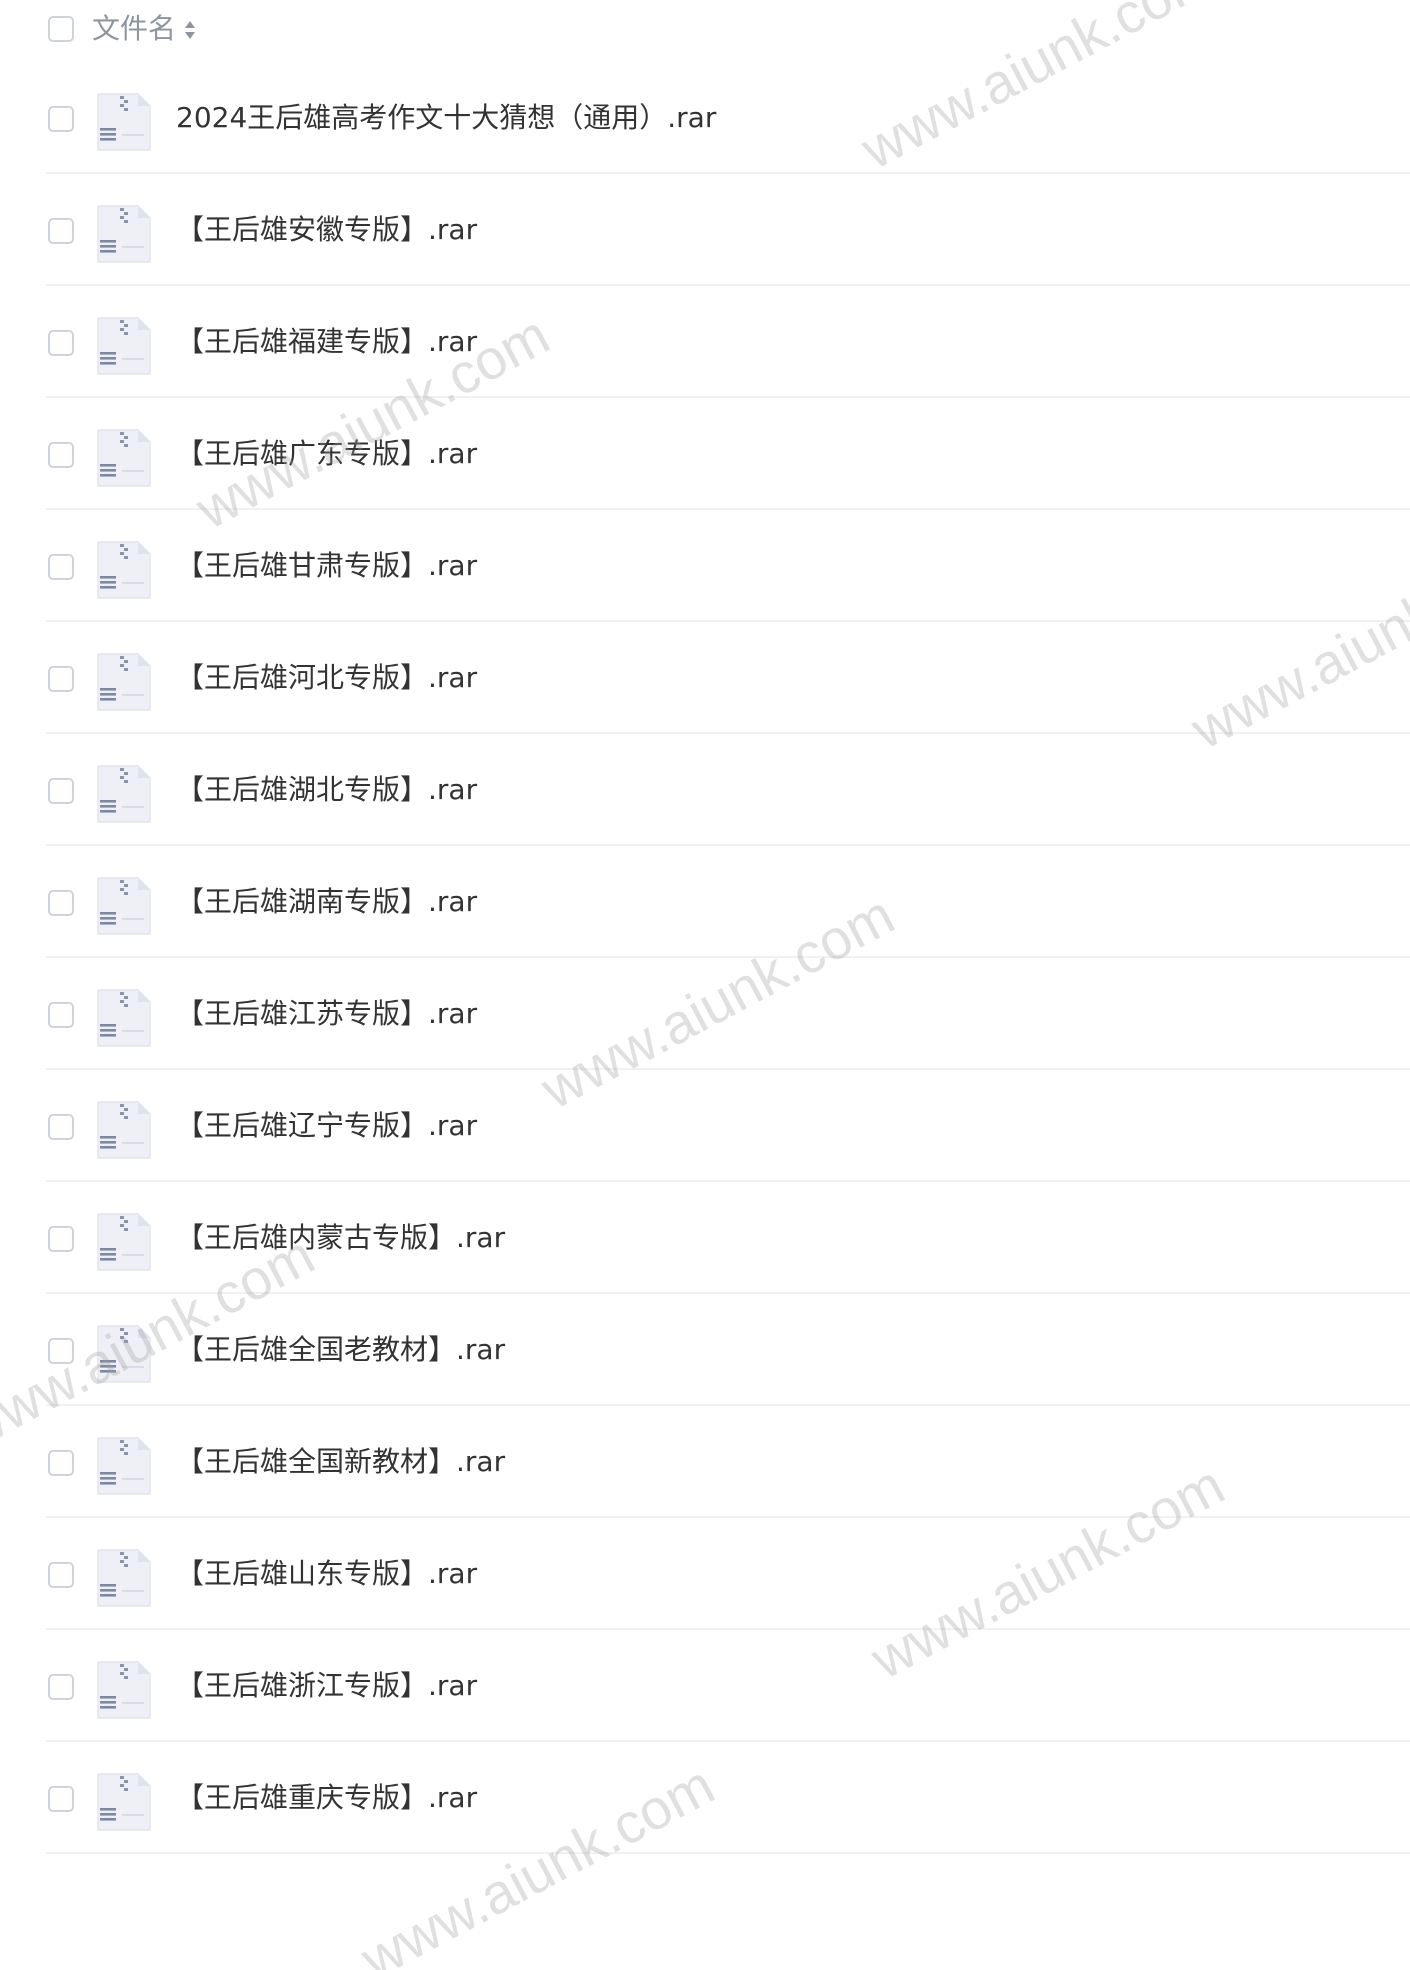 The image size is (1410, 1970). Describe the element at coordinates (705, 1238) in the screenshot. I see `file-row: 【王后雄内蒙古专版】.rar` at that location.